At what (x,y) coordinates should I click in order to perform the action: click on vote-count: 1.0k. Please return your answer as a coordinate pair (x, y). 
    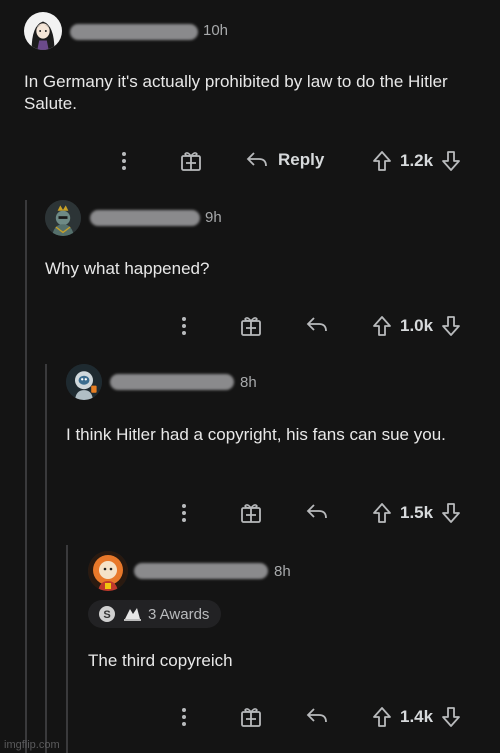
    Looking at the image, I should click on (417, 325).